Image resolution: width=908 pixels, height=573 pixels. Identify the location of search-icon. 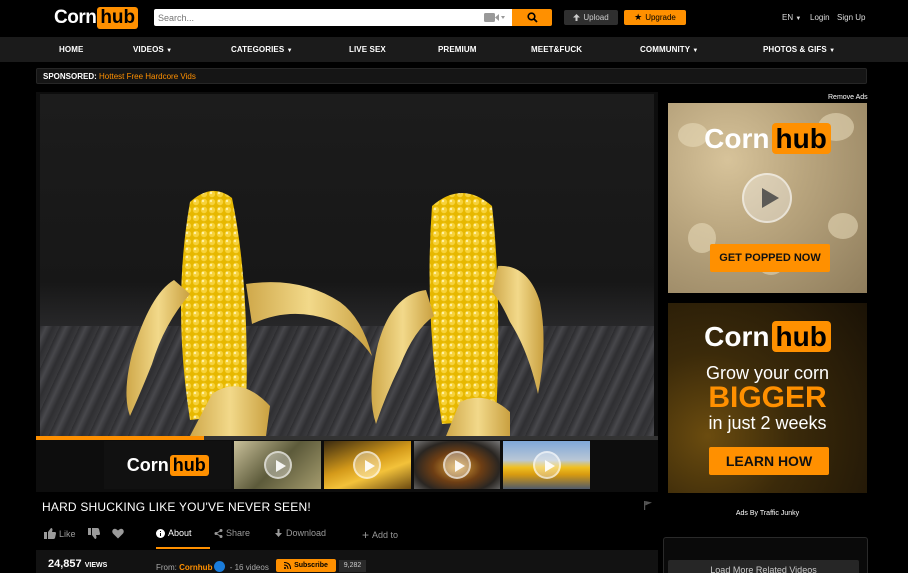
(532, 17).